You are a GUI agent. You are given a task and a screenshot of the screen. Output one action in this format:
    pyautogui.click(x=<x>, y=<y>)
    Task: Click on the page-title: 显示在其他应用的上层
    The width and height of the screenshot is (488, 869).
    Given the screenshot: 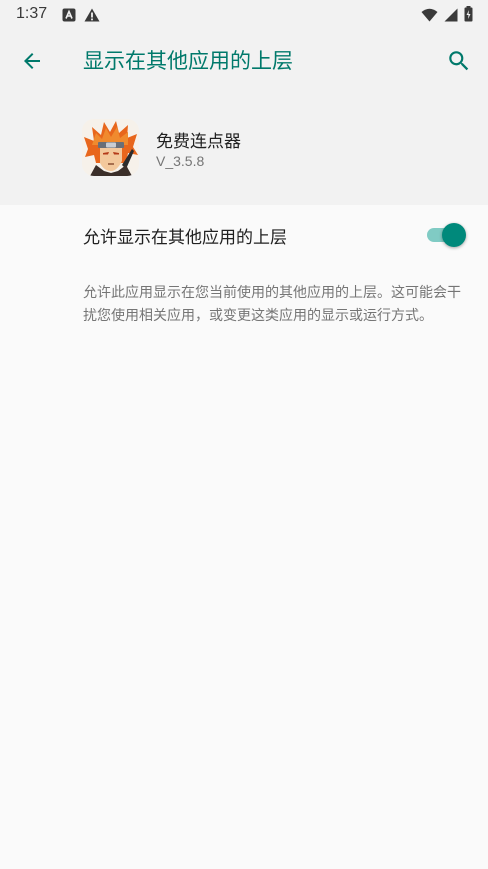 What is the action you would take?
    pyautogui.click(x=188, y=61)
    